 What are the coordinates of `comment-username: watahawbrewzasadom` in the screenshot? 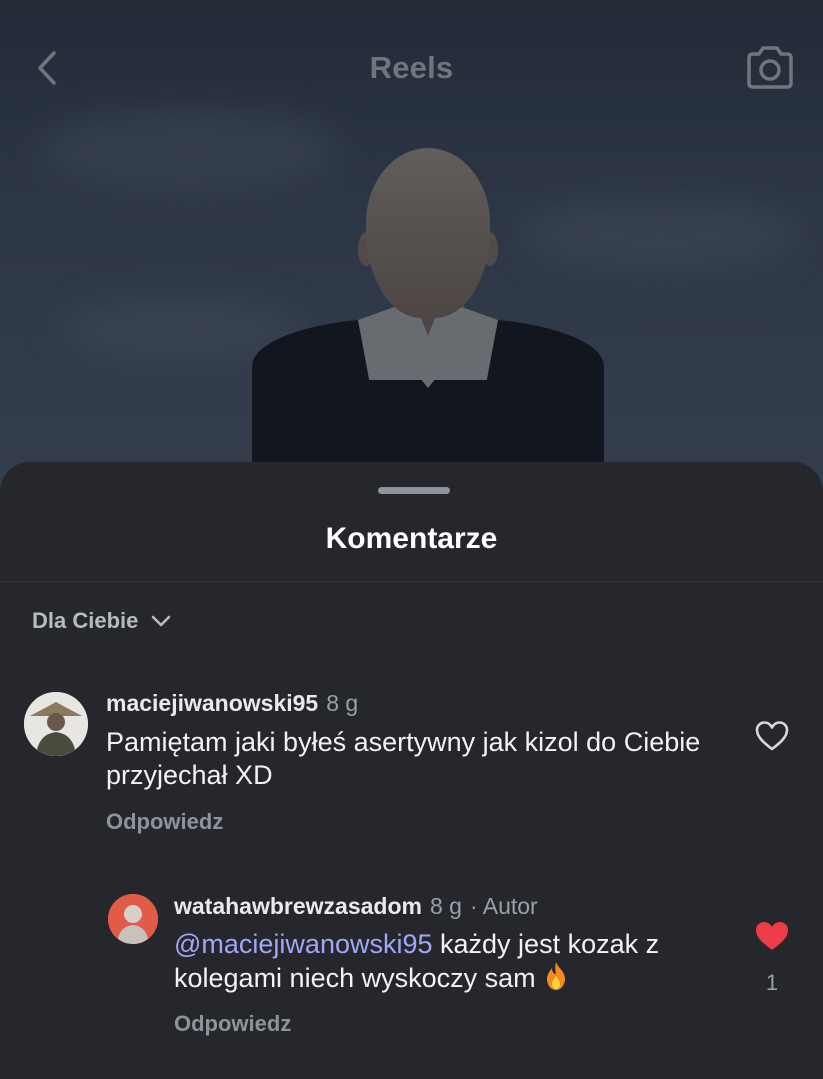 It's located at (298, 906).